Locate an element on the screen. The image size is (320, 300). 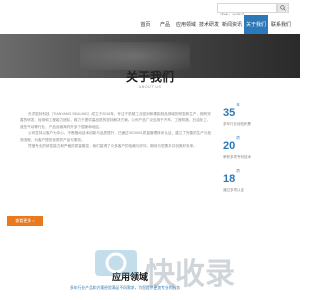
search-button is located at coordinates (283, 8).